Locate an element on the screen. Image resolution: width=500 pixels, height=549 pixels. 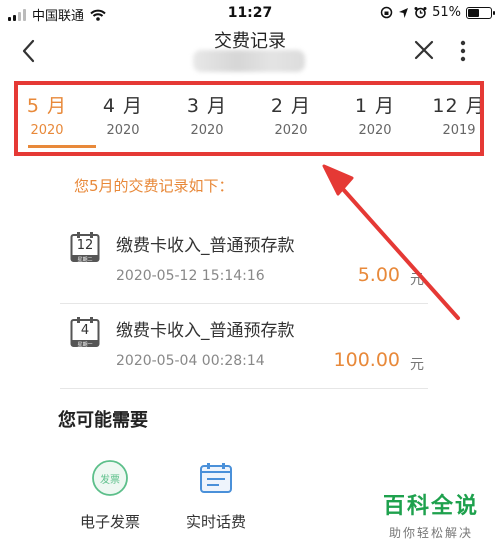
status-bar: 中国联通 11:27 51% is located at coordinates (250, 13).